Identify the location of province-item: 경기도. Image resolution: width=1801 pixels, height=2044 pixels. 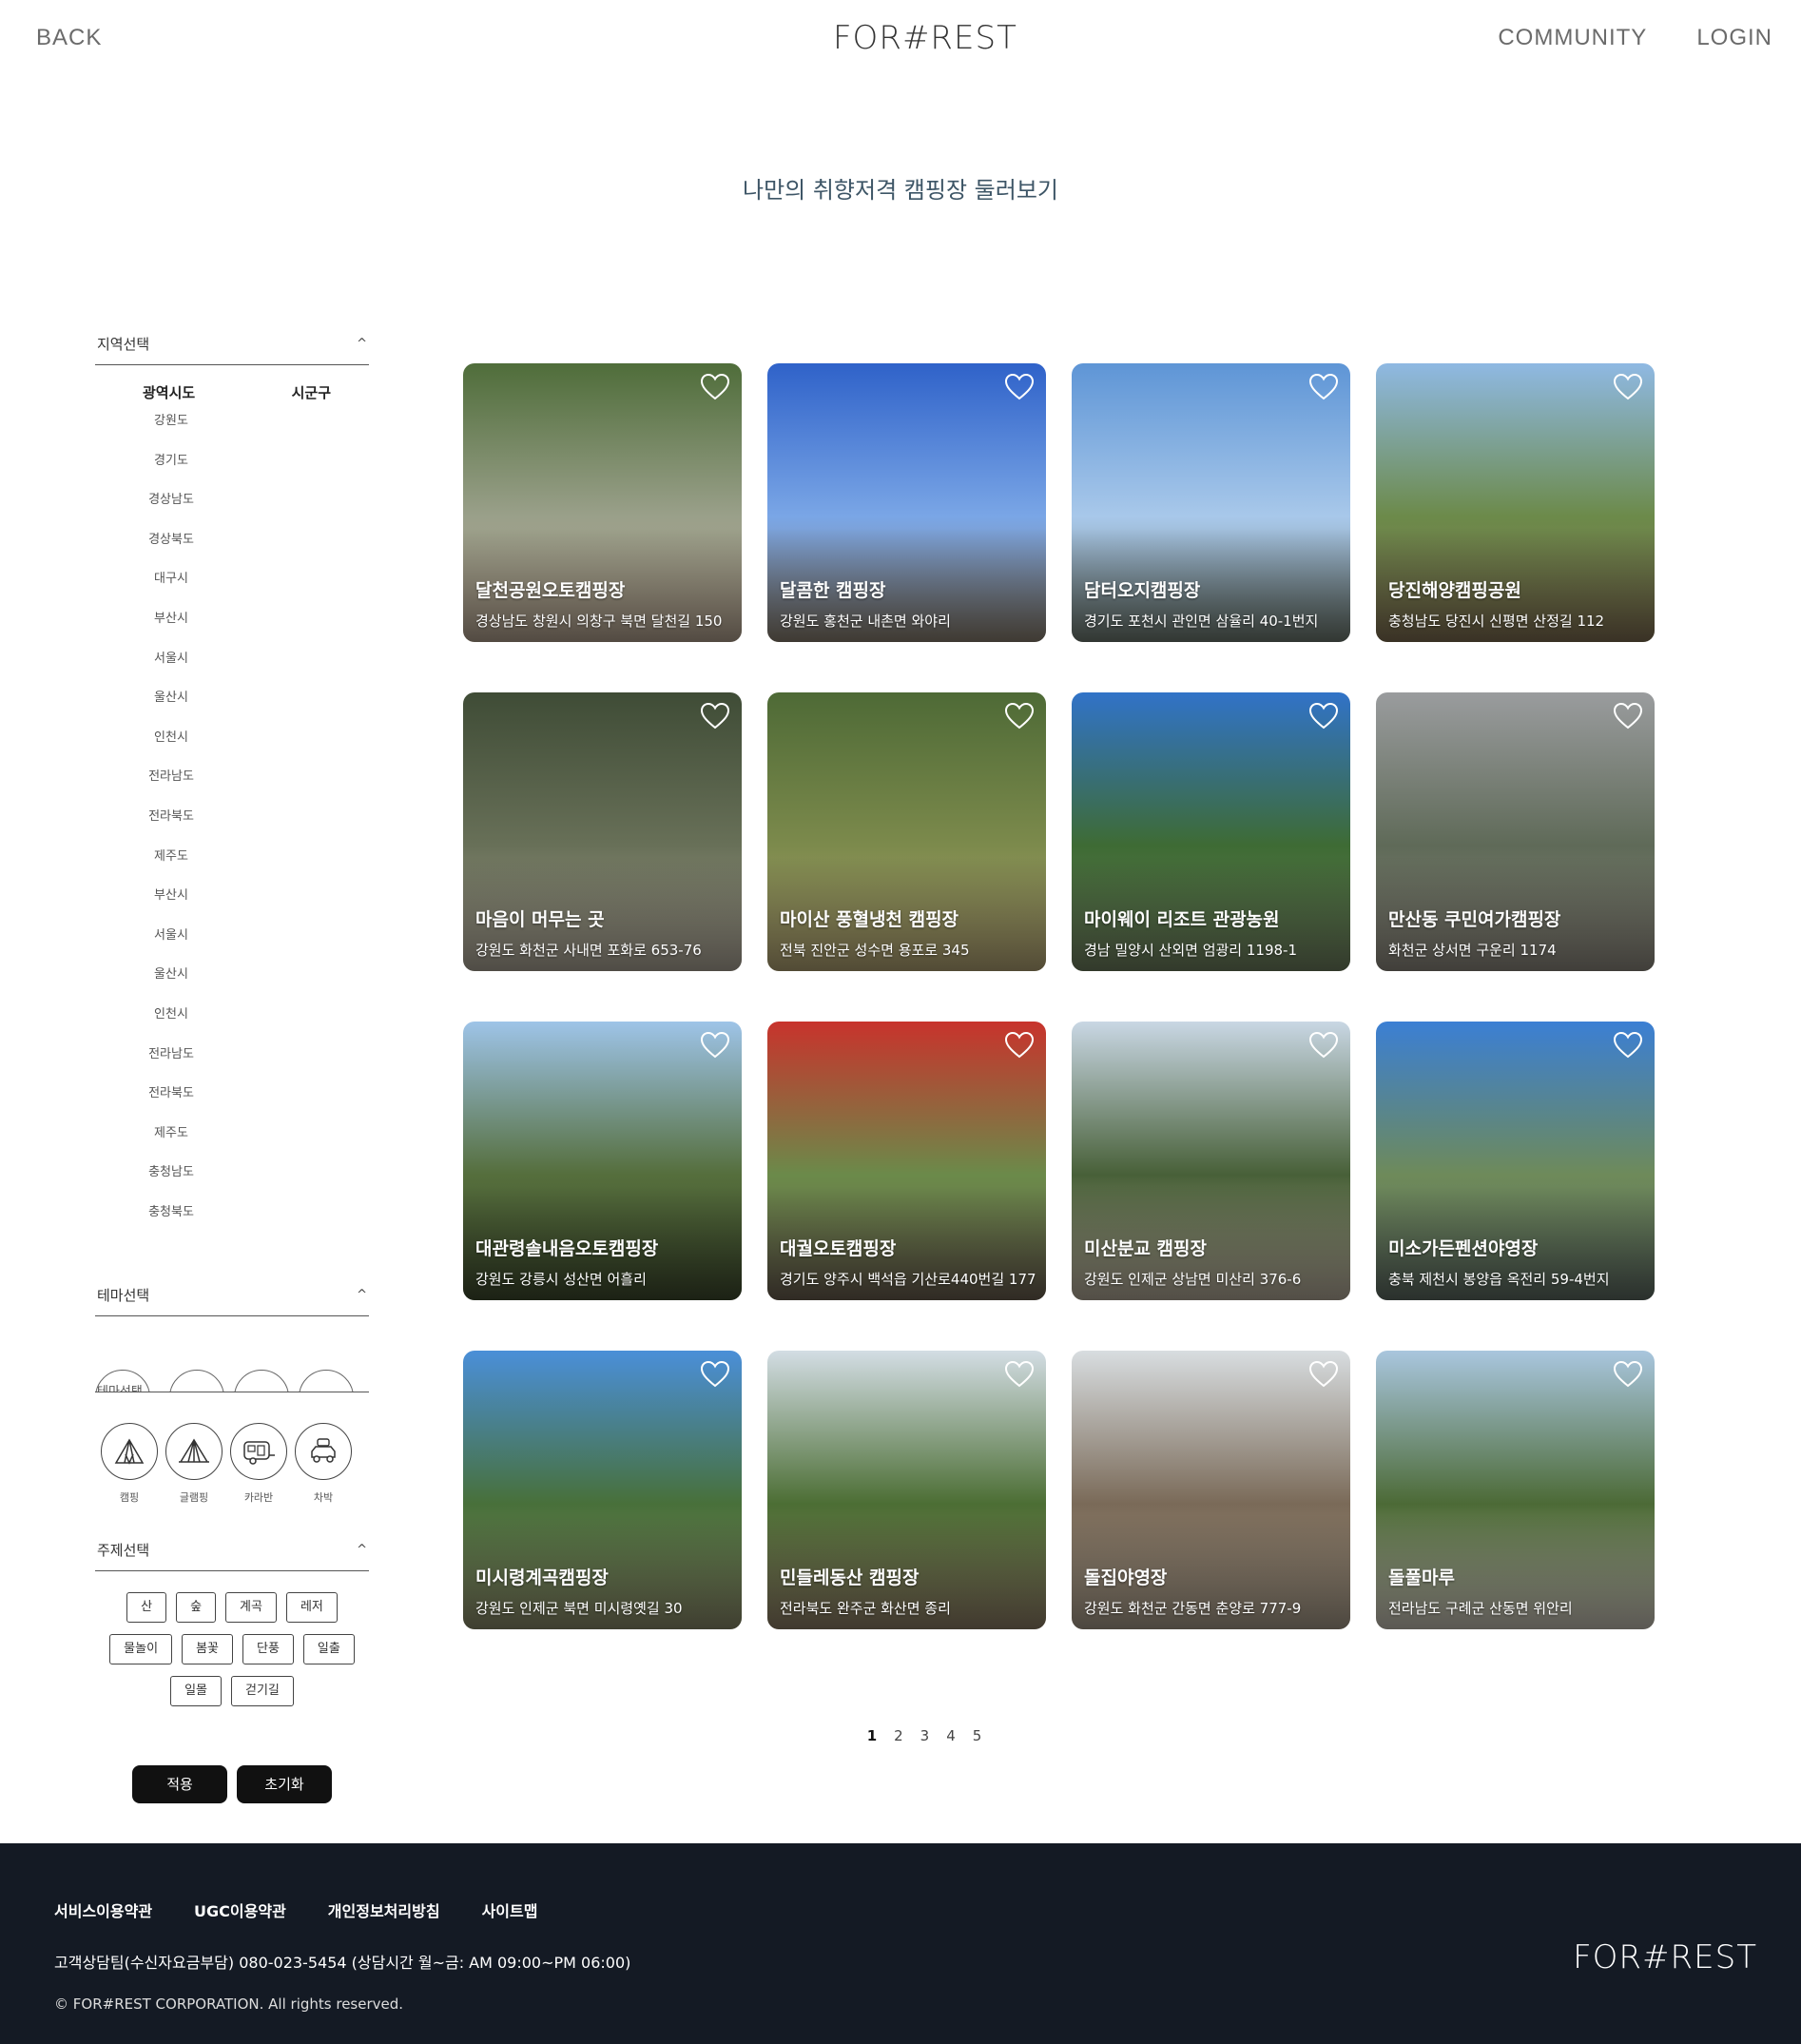
(171, 472).